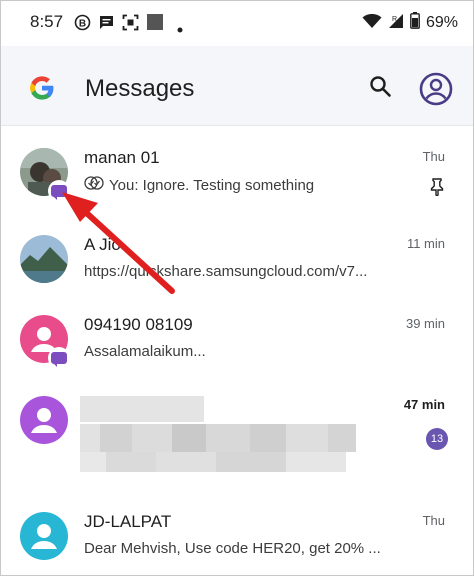 The width and height of the screenshot is (474, 576). What do you see at coordinates (122, 157) in the screenshot?
I see `contact-name: manan 01` at bounding box center [122, 157].